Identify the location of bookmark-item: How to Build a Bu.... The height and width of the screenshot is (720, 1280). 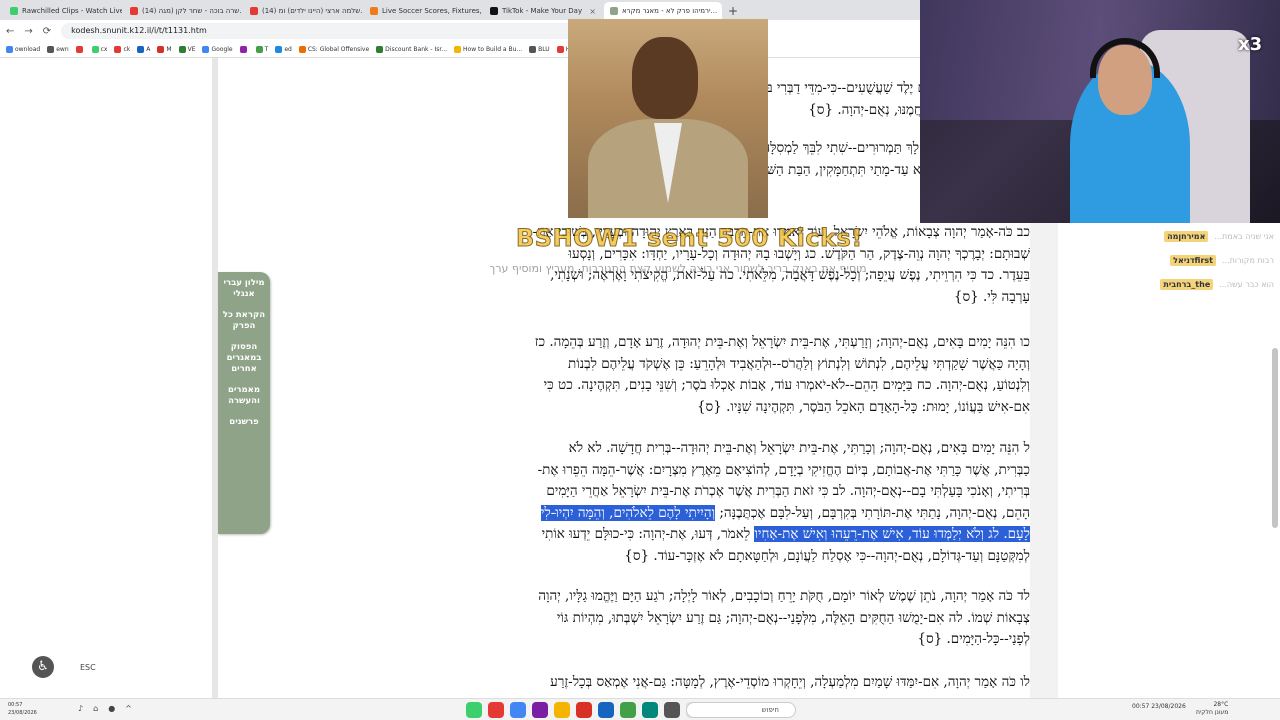
(488, 49).